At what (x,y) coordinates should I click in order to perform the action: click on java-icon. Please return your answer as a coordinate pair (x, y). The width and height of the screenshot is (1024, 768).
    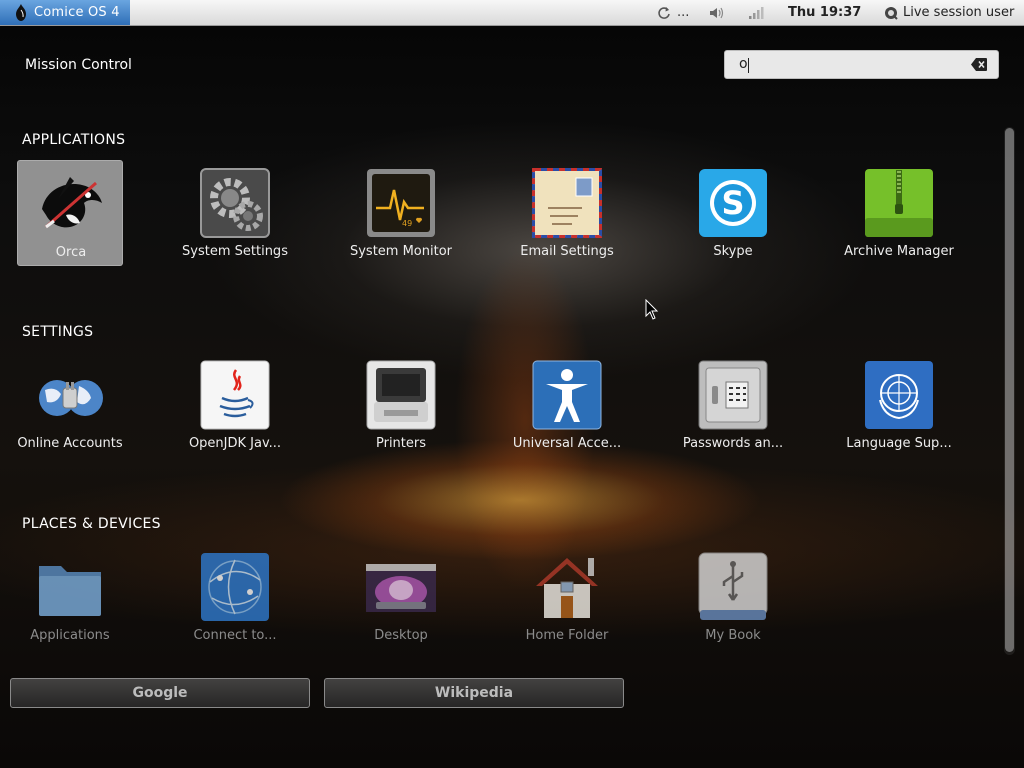
    Looking at the image, I should click on (235, 395).